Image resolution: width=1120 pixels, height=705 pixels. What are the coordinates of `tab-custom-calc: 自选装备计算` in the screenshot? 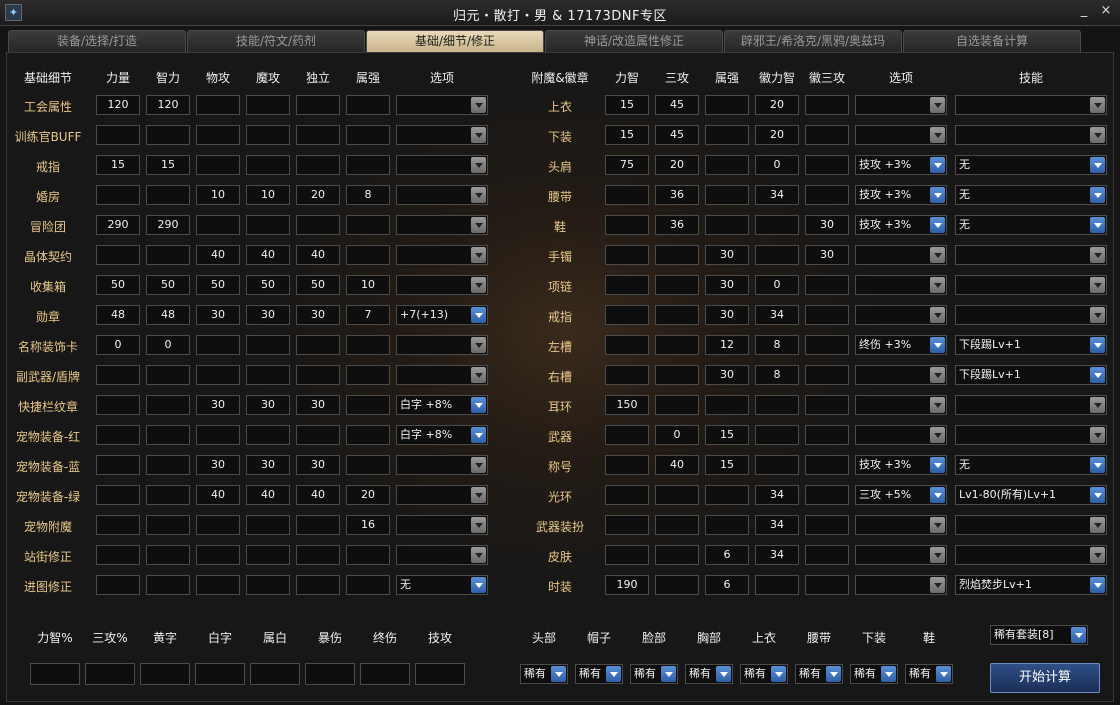 It's located at (992, 41).